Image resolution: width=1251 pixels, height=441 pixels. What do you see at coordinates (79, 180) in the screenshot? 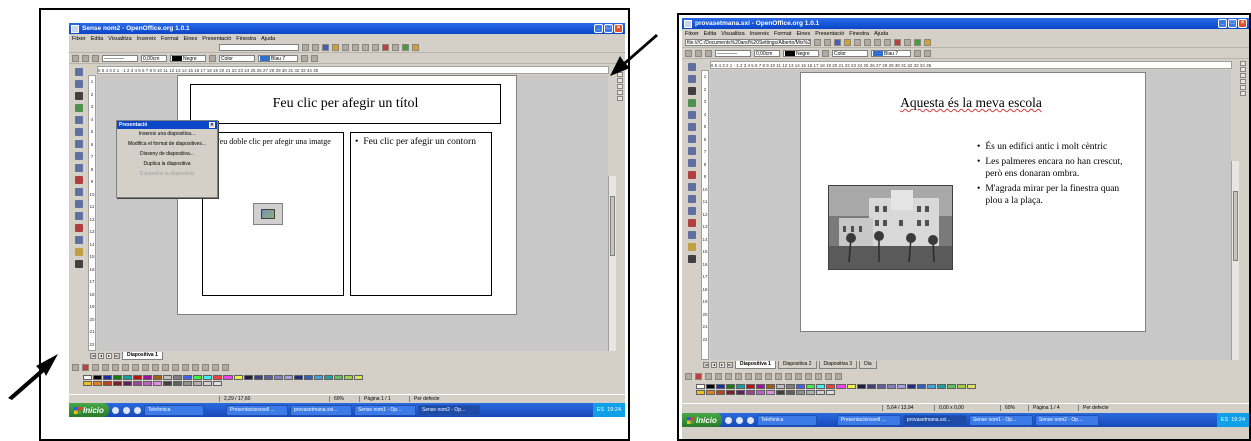
I see `rotate-icon` at bounding box center [79, 180].